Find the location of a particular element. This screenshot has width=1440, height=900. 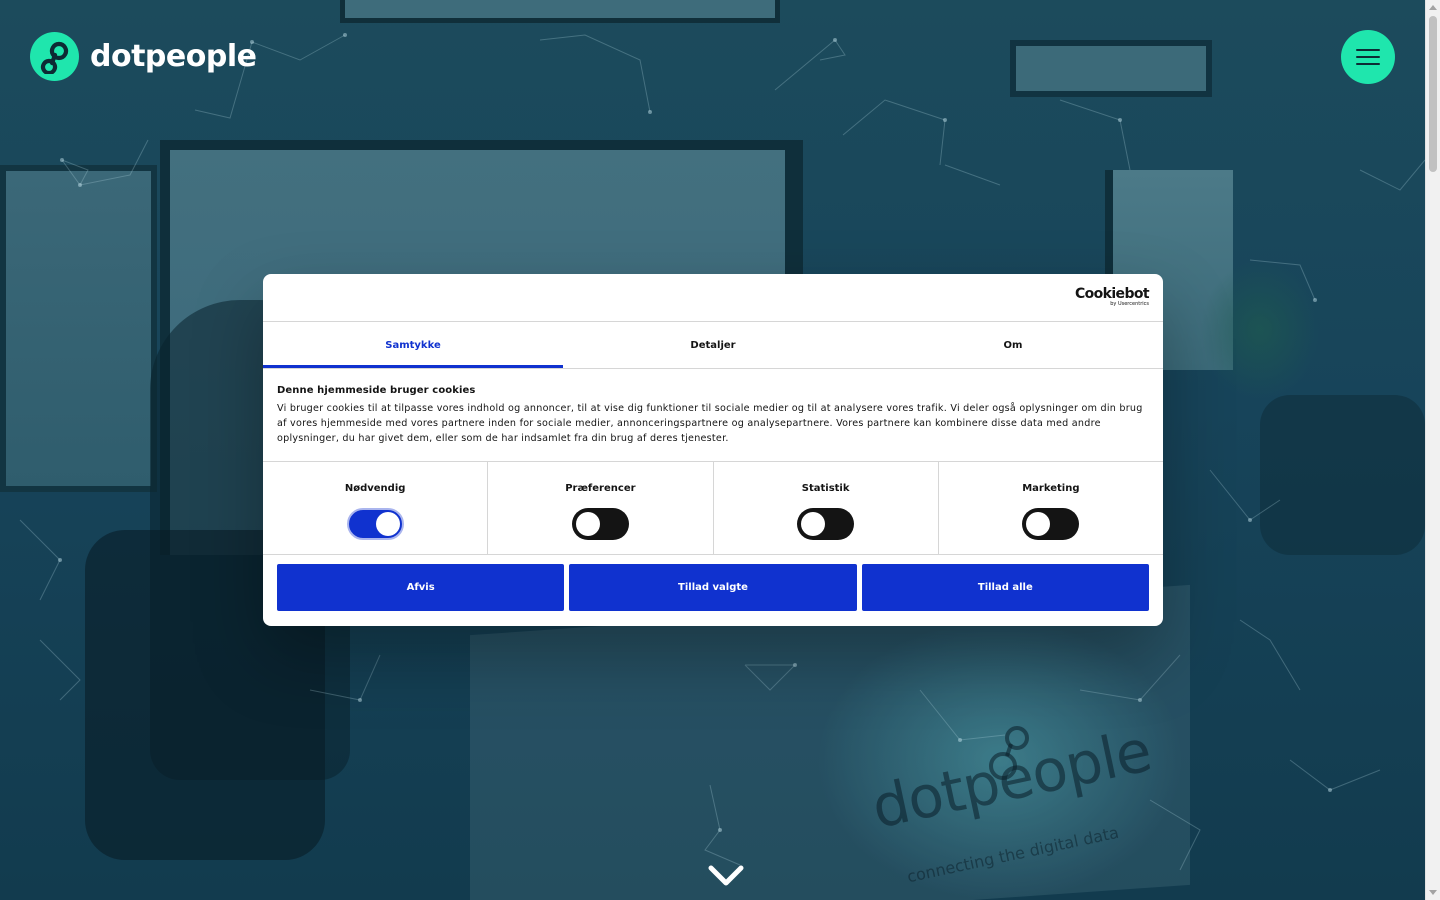

cookiebot-logo: Cookiebot by Usercentrics is located at coordinates (1112, 296).